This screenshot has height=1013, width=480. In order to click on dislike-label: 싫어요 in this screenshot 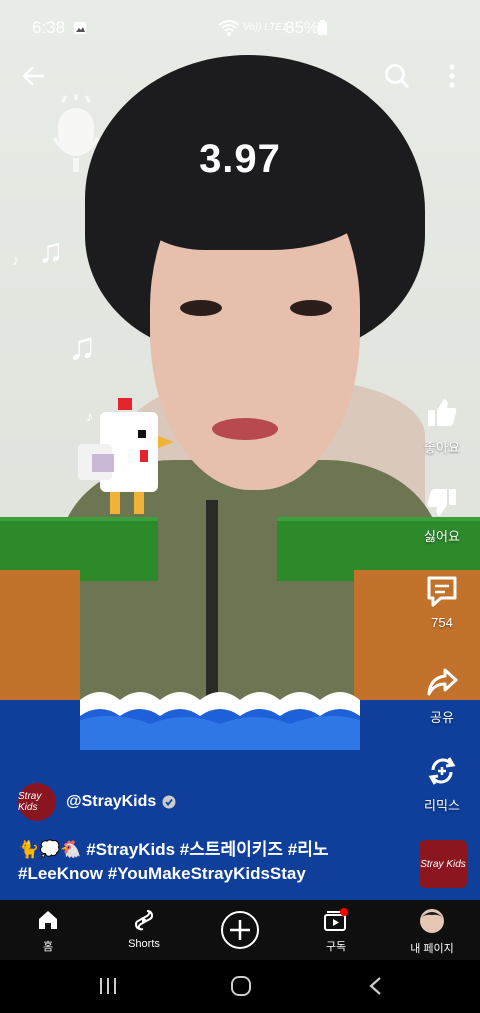, I will do `click(442, 536)`.